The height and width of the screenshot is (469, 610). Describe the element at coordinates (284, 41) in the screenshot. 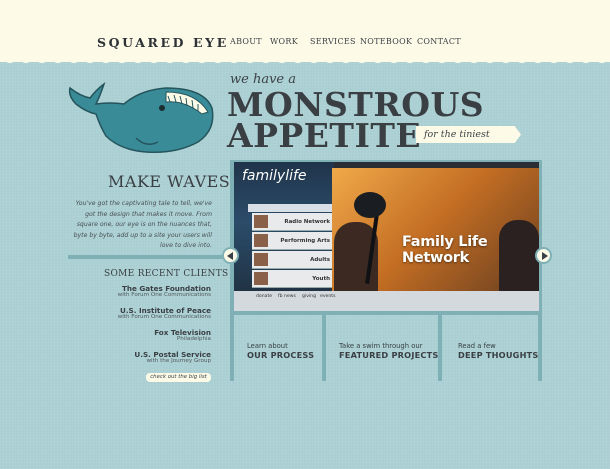

I see `nav-work: WORK` at that location.